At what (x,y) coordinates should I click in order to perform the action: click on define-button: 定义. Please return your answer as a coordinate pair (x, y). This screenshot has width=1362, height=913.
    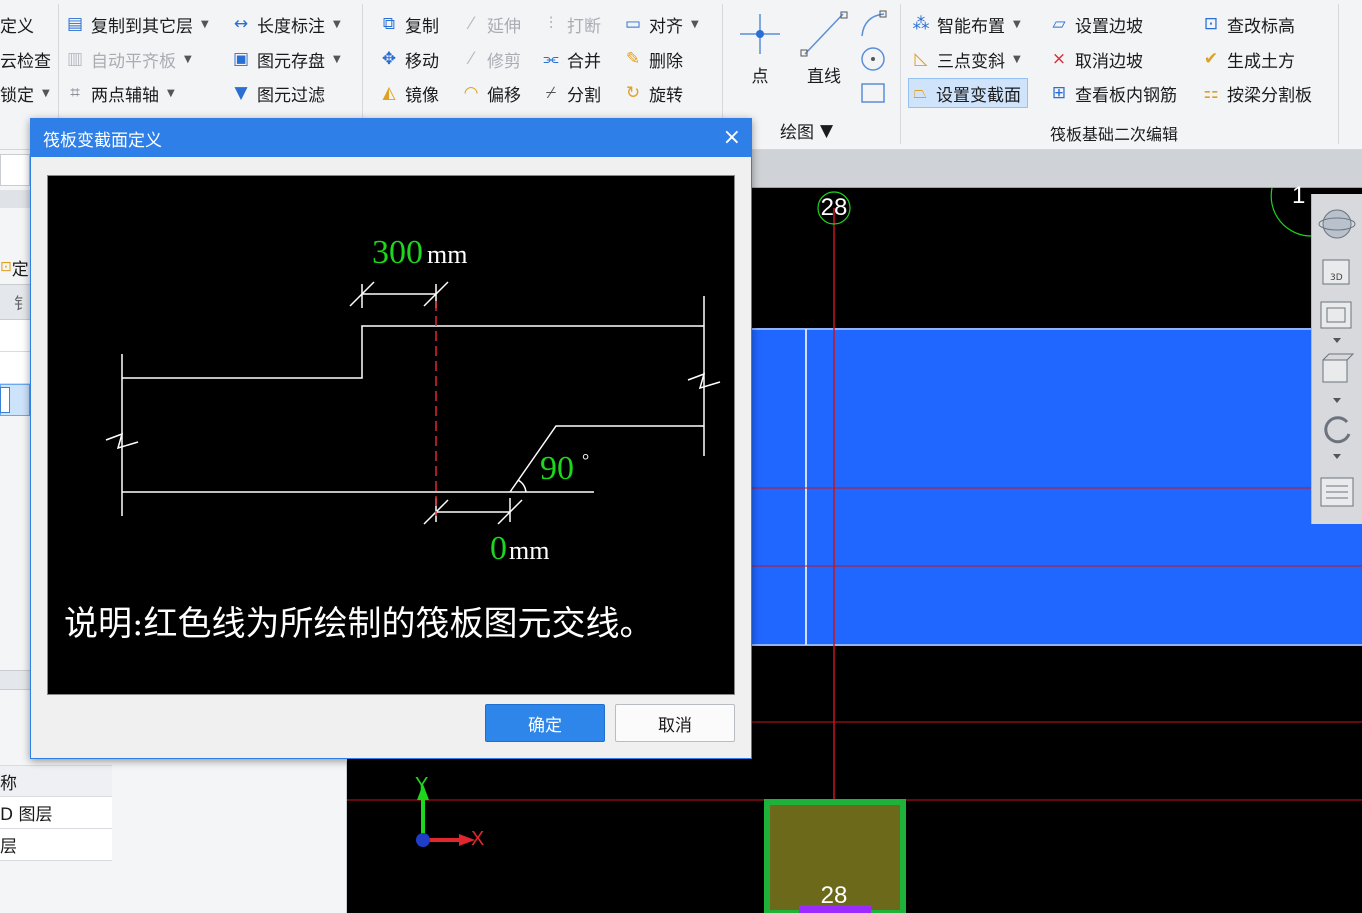
    Looking at the image, I should click on (17, 24).